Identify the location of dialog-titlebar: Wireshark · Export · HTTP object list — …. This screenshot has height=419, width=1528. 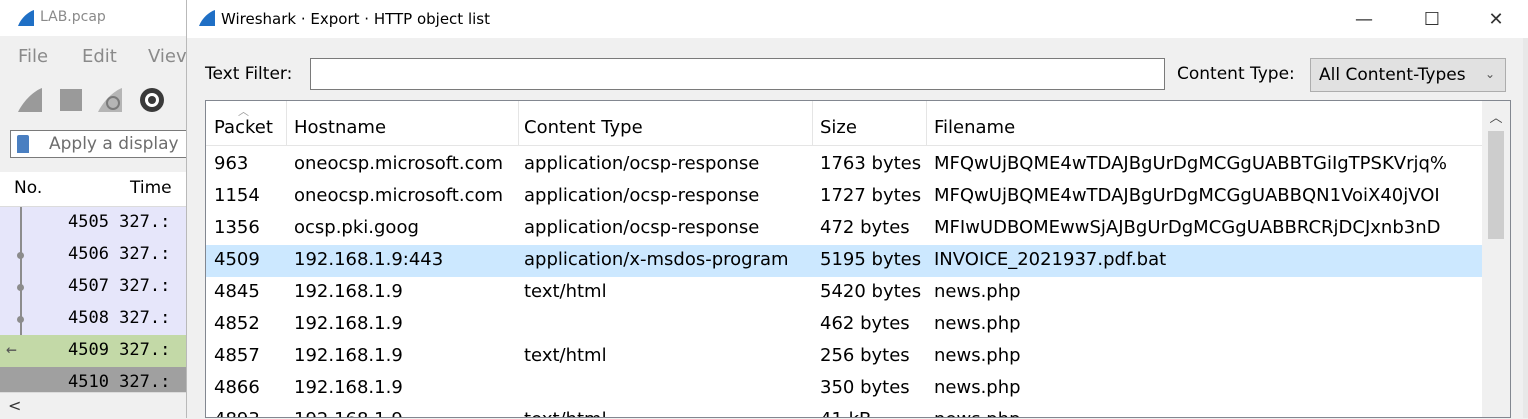
(857, 19).